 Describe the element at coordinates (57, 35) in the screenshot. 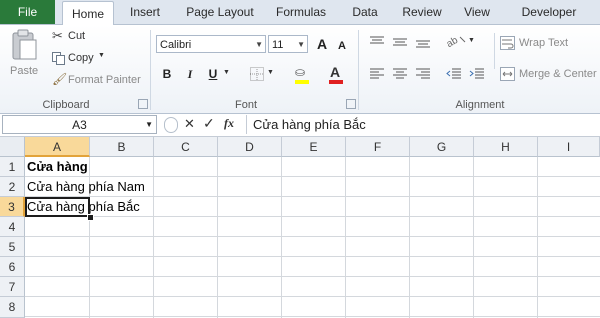

I see `scissors-icon: ✂` at that location.